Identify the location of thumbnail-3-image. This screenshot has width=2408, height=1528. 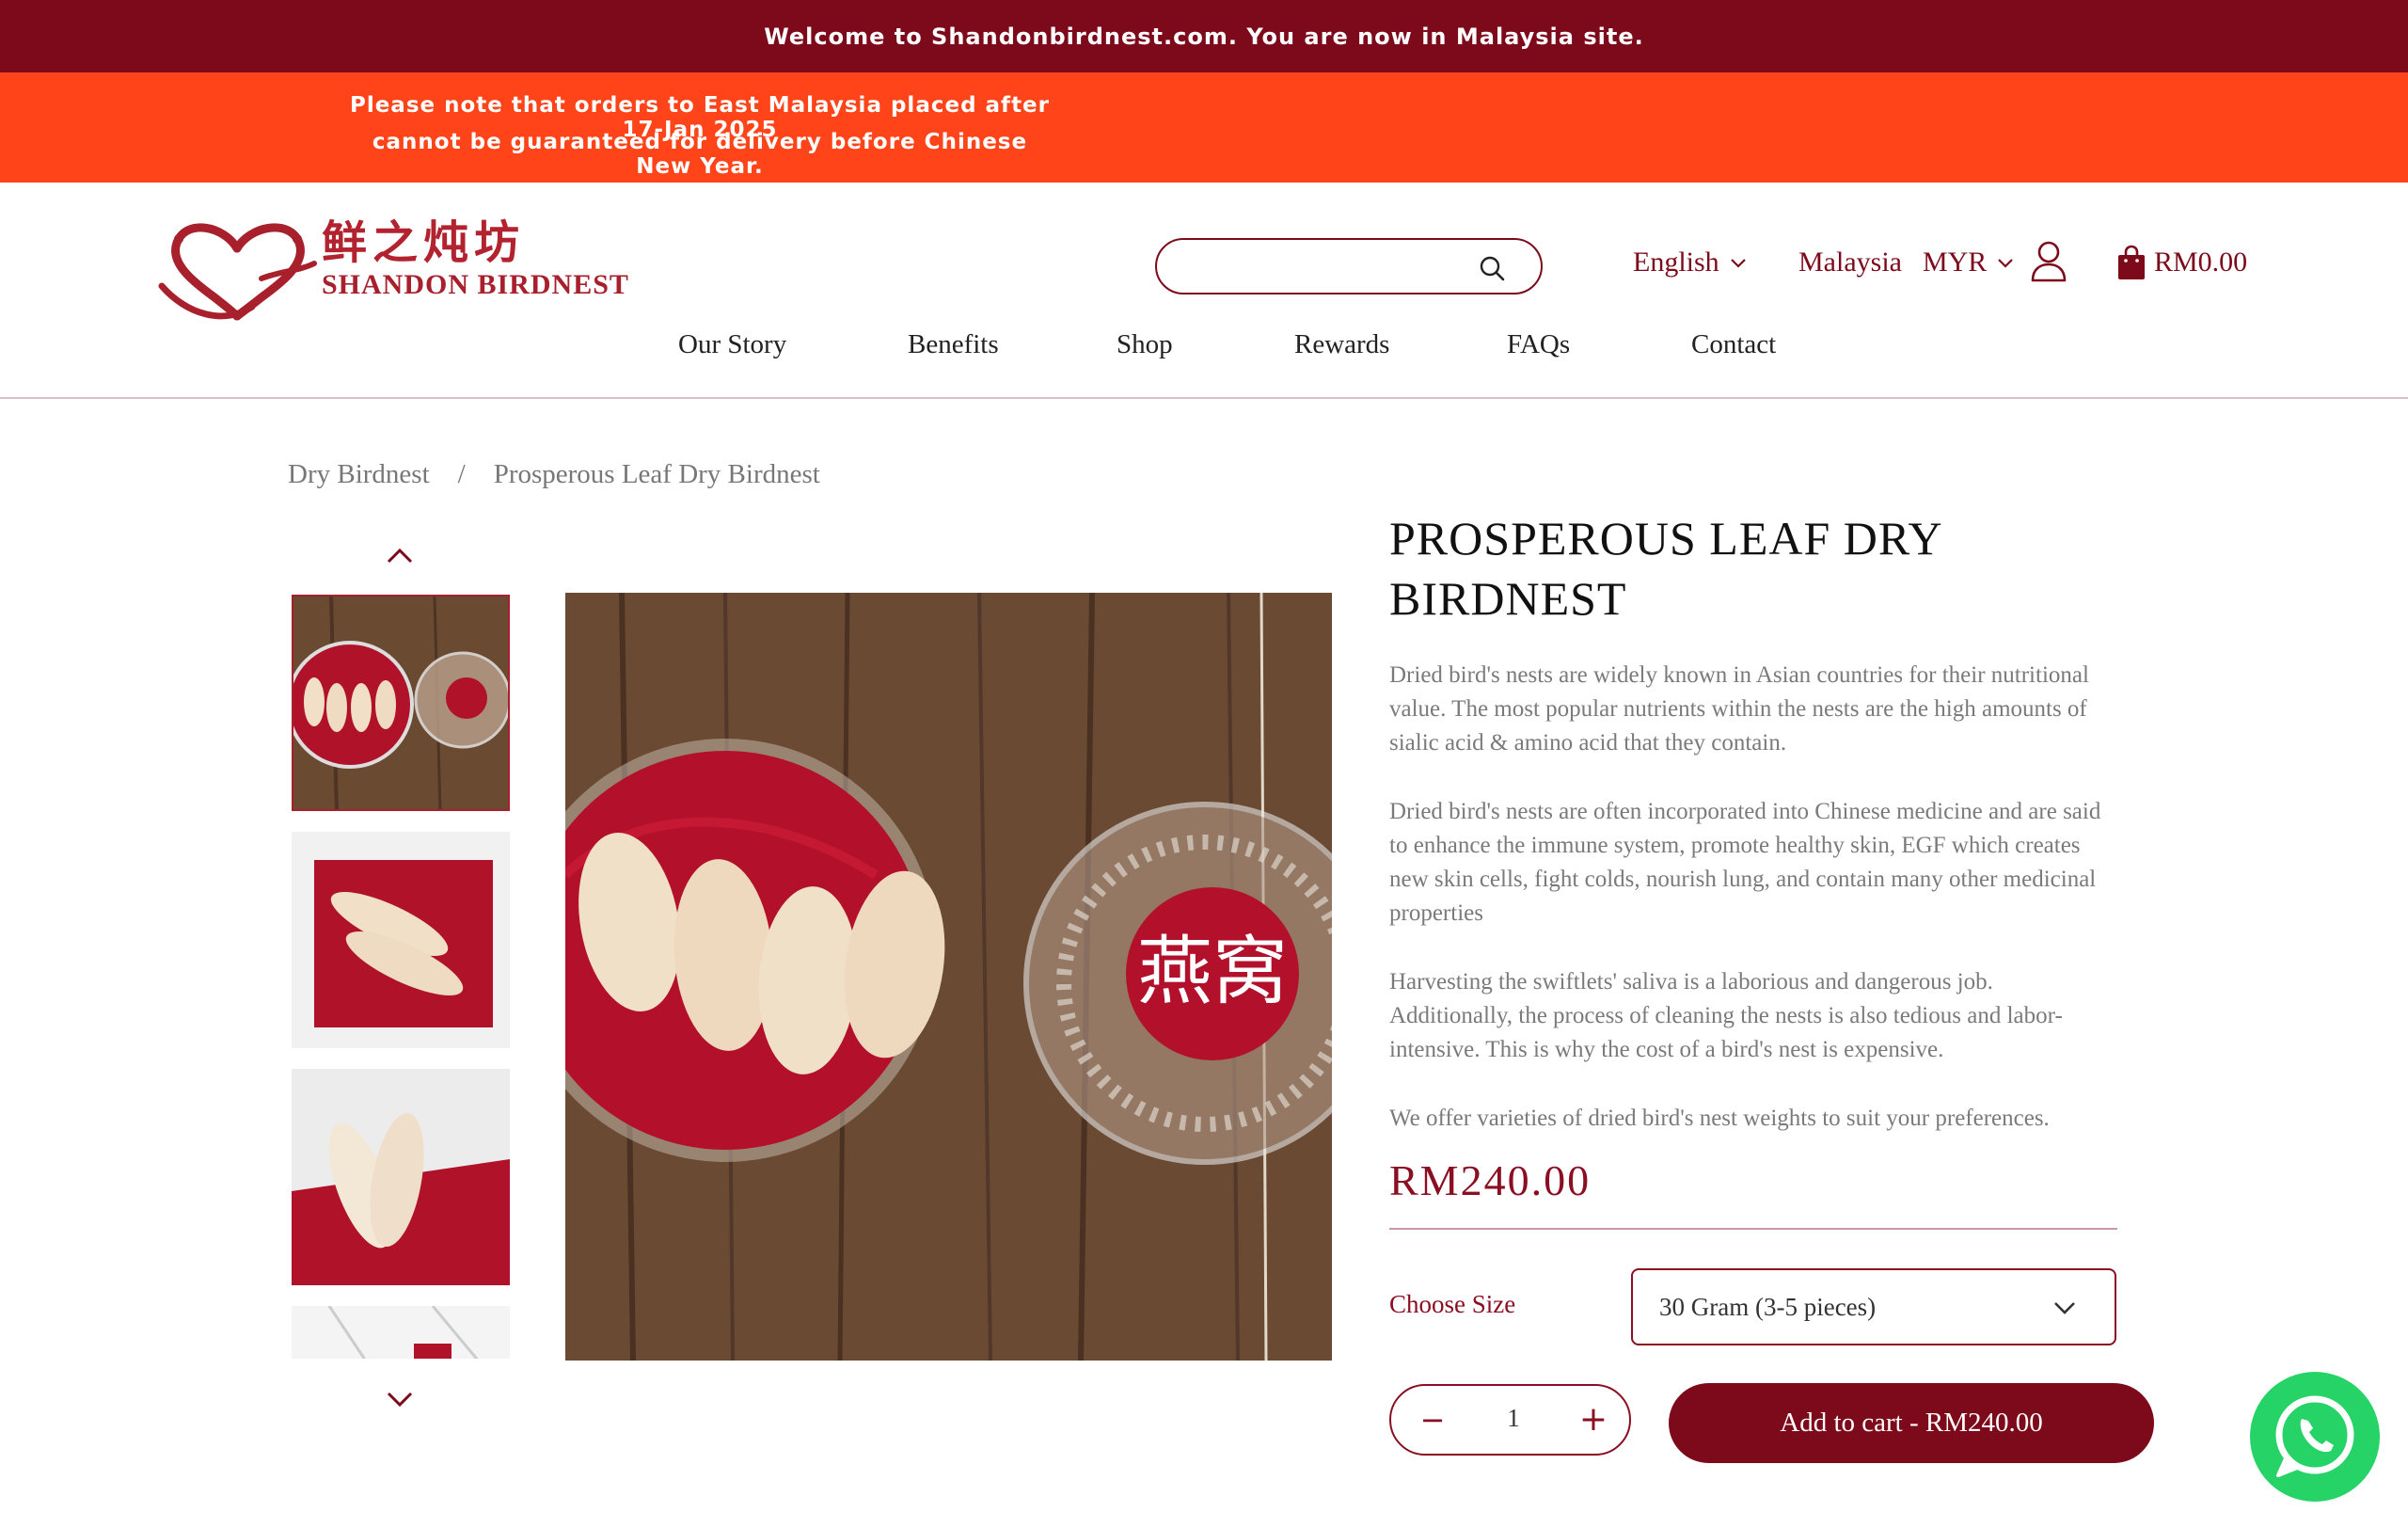
(401, 1177).